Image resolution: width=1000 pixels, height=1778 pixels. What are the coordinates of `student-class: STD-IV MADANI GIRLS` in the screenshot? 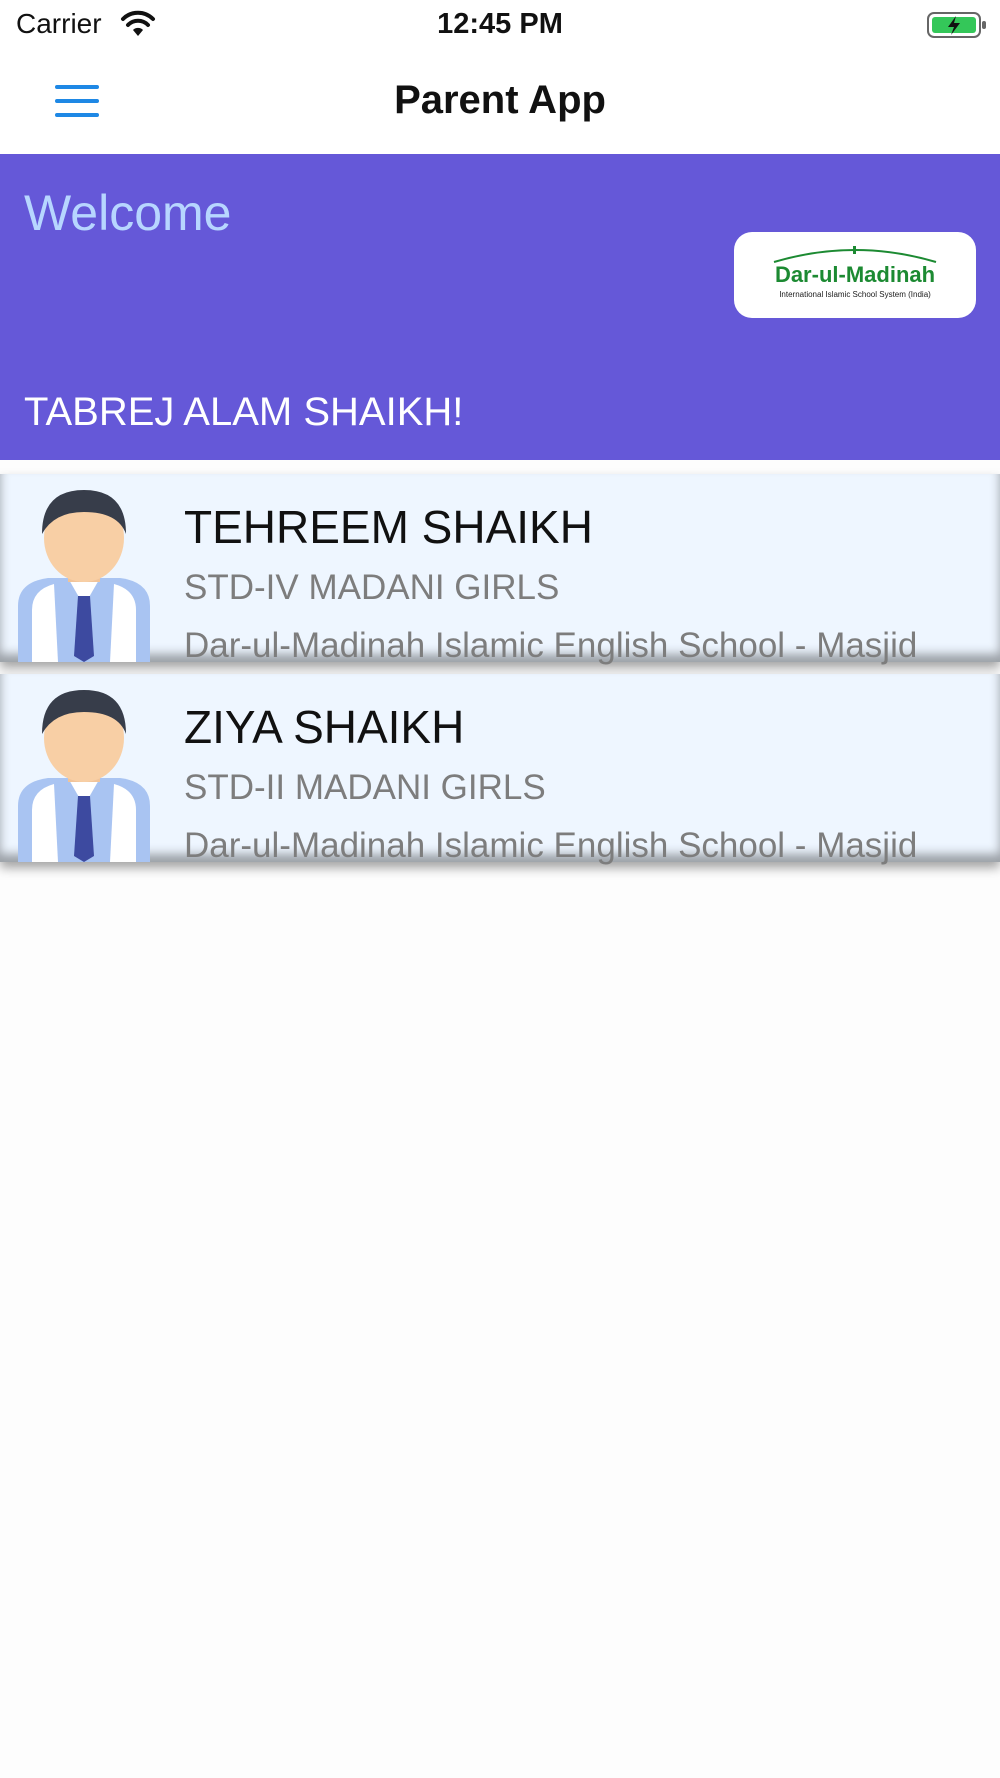 It's located at (372, 587).